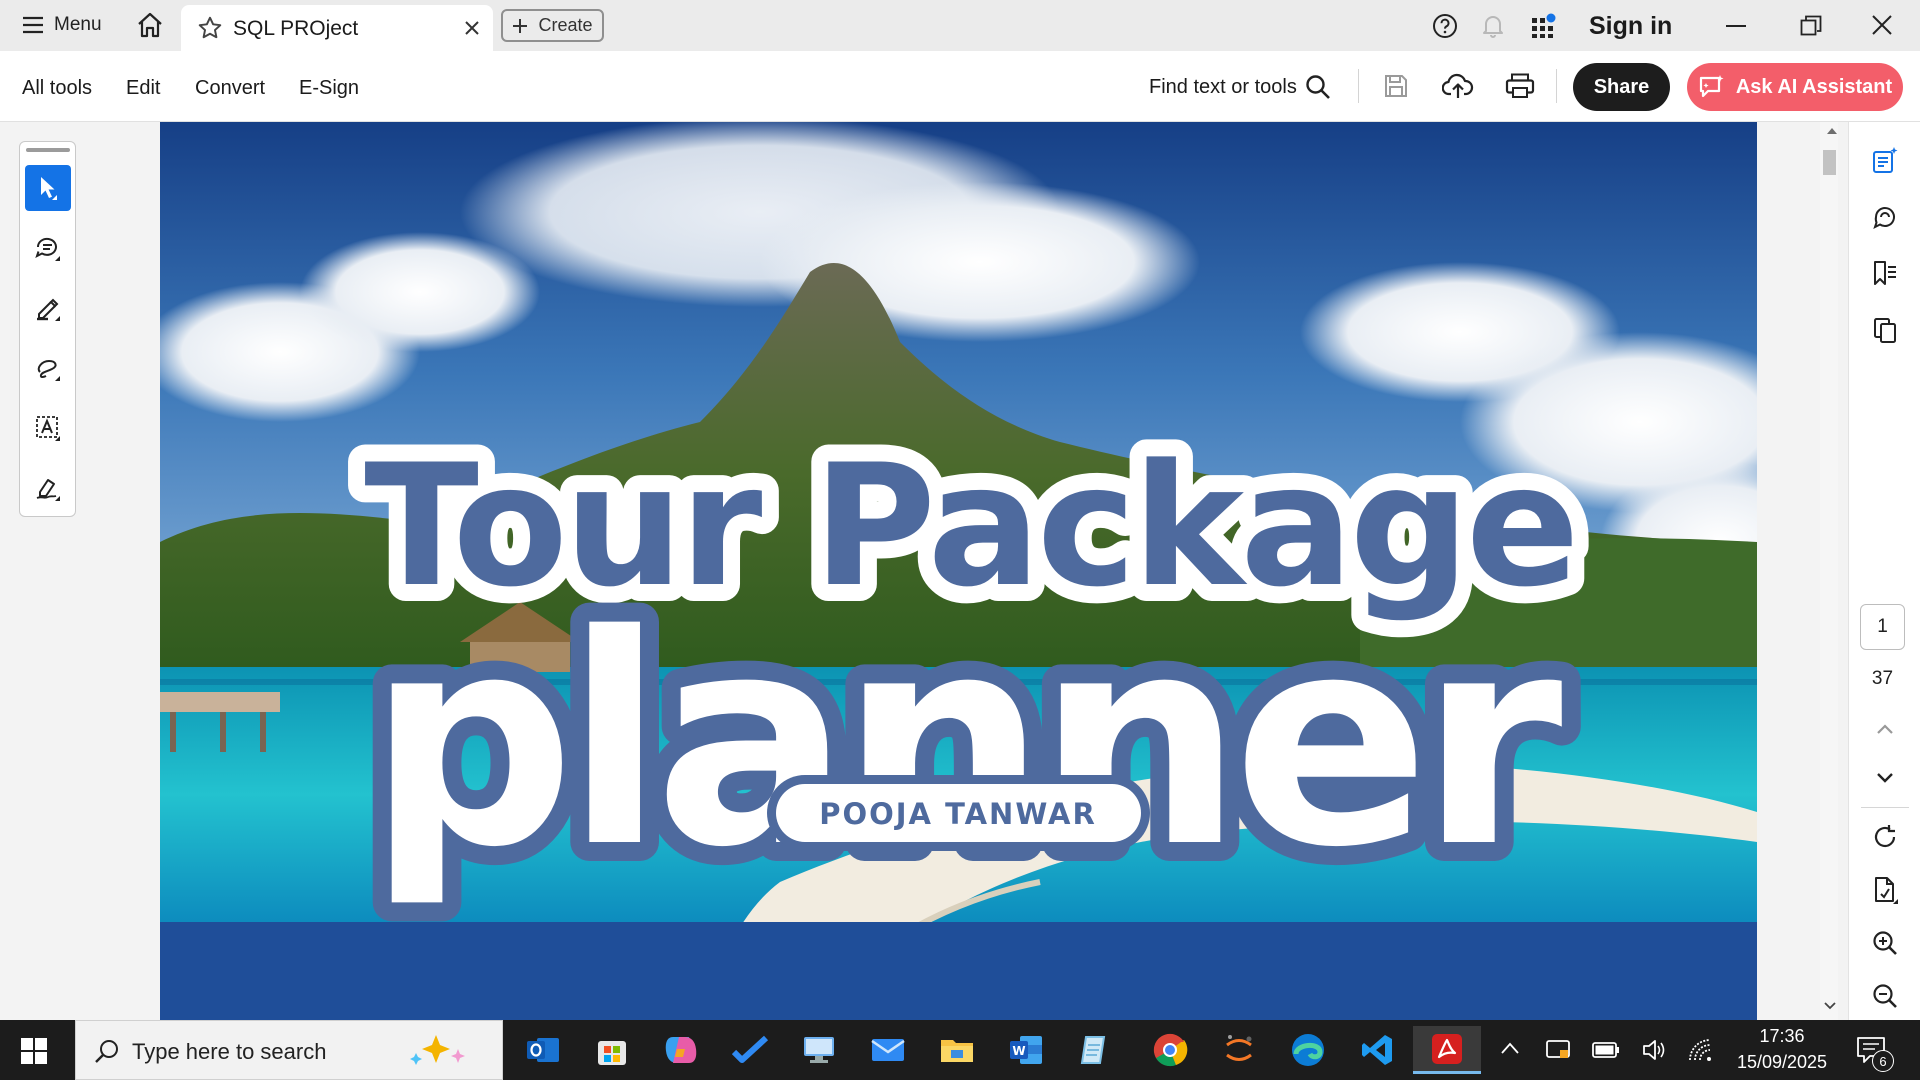  Describe the element at coordinates (819, 1050) in the screenshot. I see `remote-desktop-icon` at that location.